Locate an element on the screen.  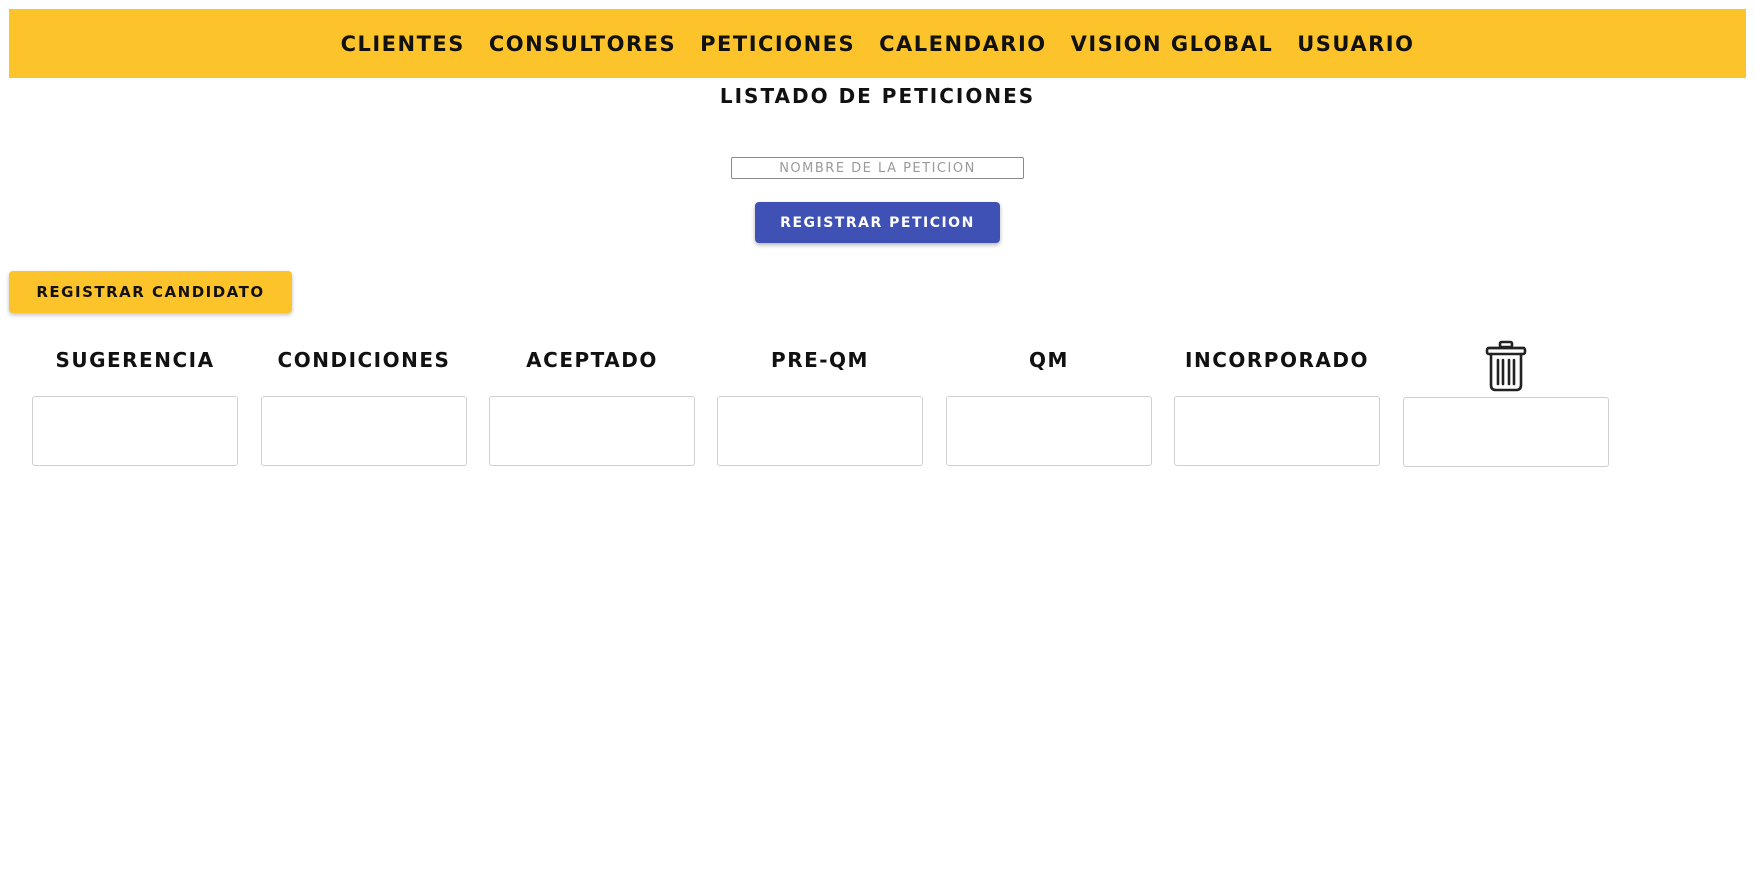
column-header-incorporado: INCORPORADO is located at coordinates (1277, 360).